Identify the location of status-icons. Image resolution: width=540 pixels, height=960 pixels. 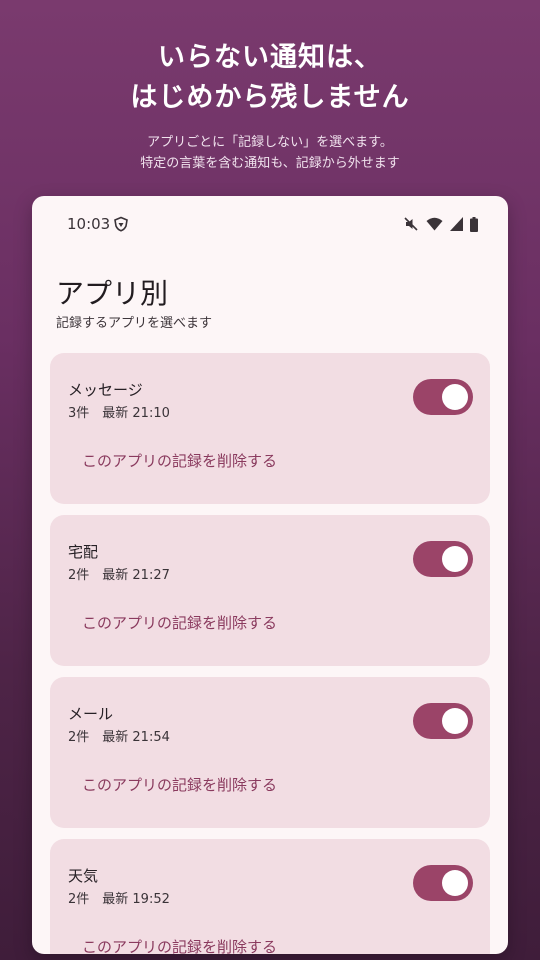
(440, 224).